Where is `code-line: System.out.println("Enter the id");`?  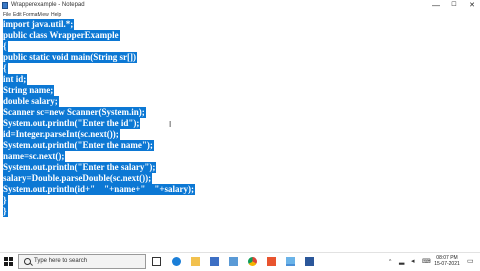 code-line: System.out.println("Enter the id"); is located at coordinates (72, 123).